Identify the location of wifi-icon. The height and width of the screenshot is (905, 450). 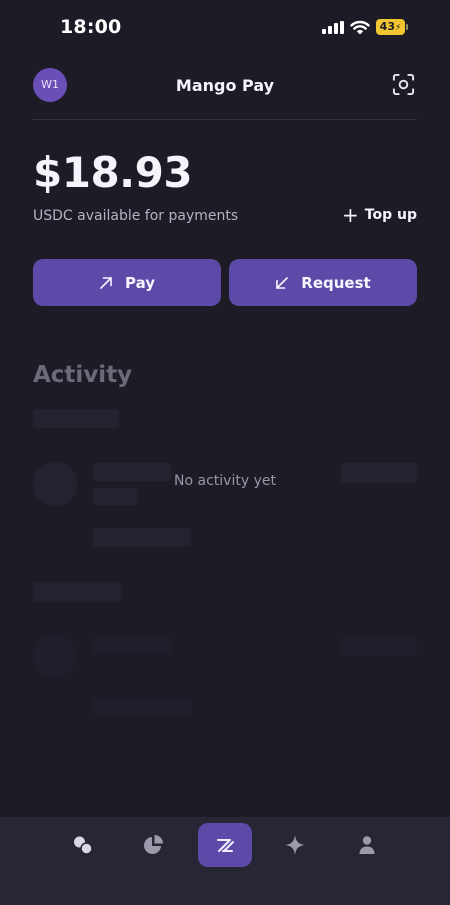
(360, 27).